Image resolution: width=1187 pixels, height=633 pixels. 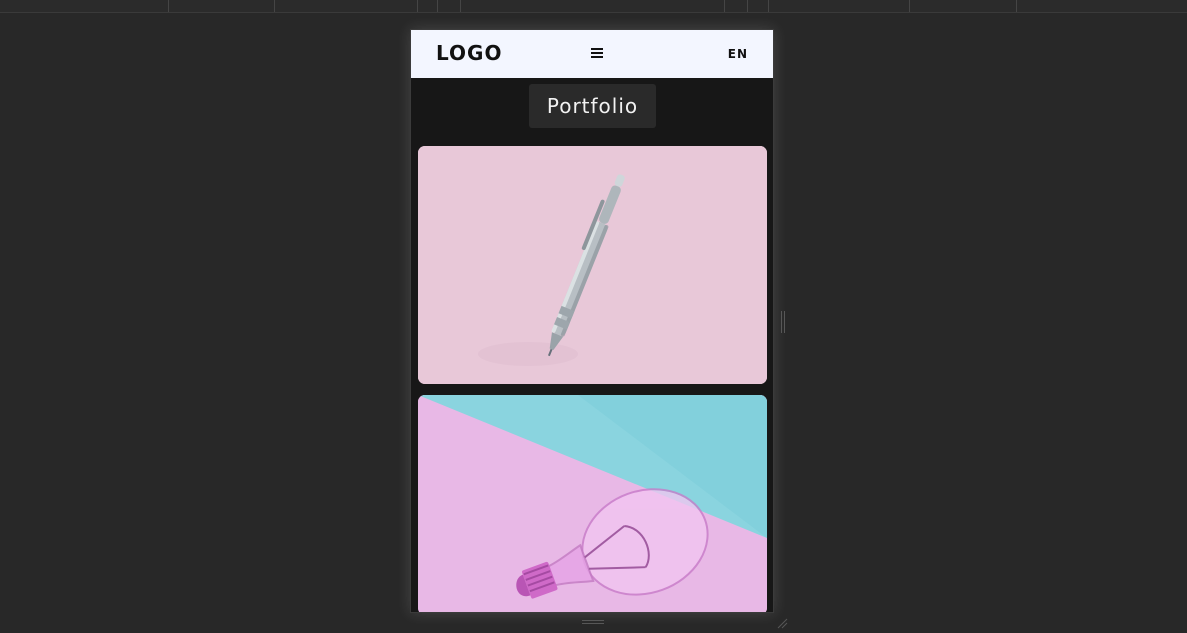 What do you see at coordinates (593, 6) in the screenshot?
I see `top-ruler` at bounding box center [593, 6].